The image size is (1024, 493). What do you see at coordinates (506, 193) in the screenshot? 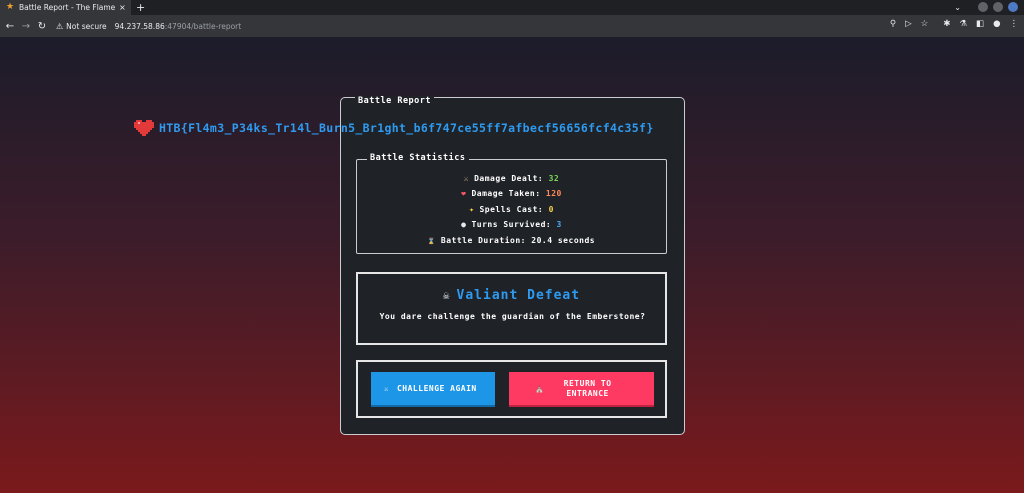
I see `damage-taken-label: Damage Taken:` at bounding box center [506, 193].